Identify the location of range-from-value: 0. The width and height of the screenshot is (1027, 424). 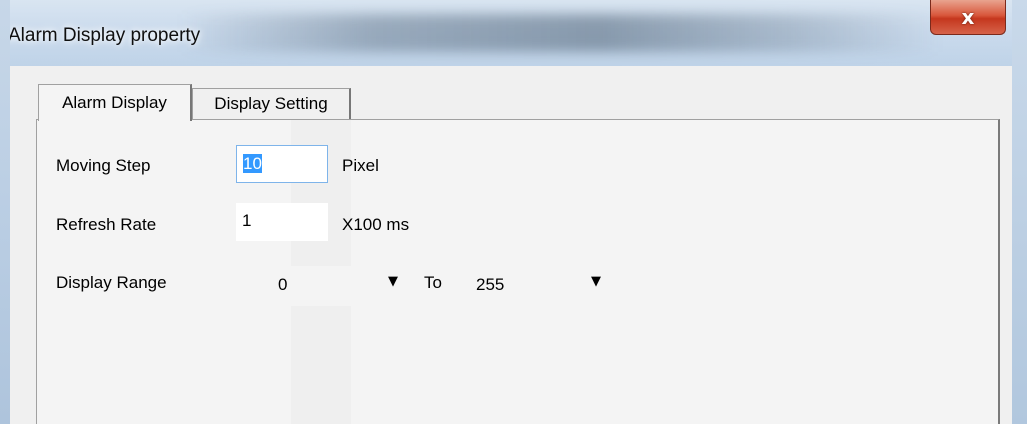
(283, 284).